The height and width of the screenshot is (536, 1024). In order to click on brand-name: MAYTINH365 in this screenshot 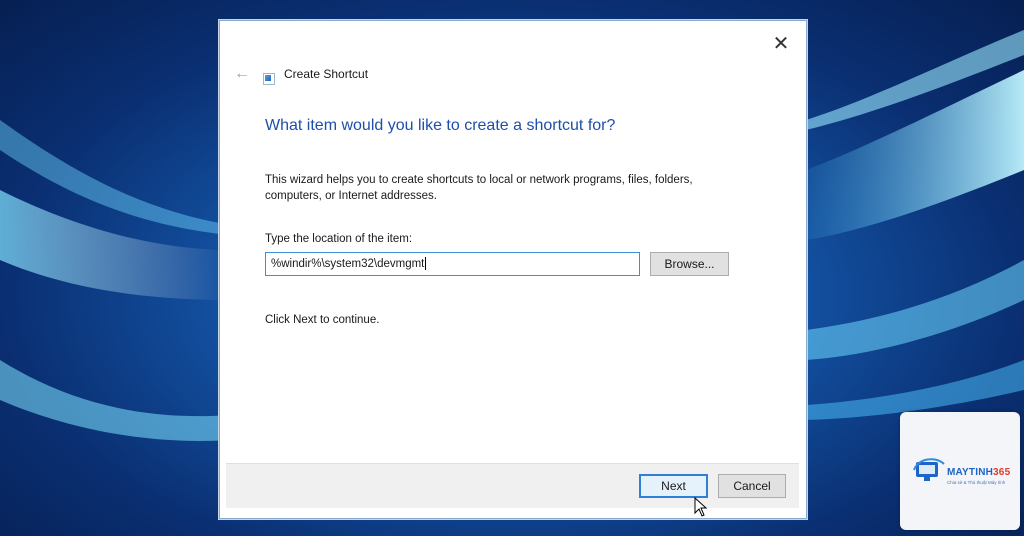, I will do `click(979, 472)`.